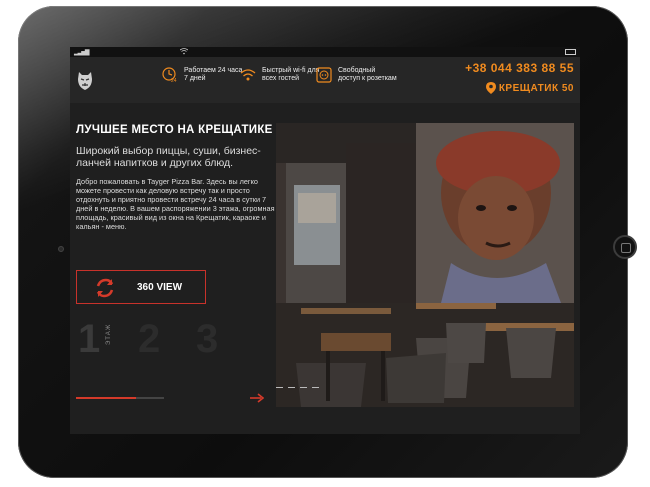 The height and width of the screenshot is (487, 650). What do you see at coordinates (120, 398) in the screenshot?
I see `slider-progress` at bounding box center [120, 398].